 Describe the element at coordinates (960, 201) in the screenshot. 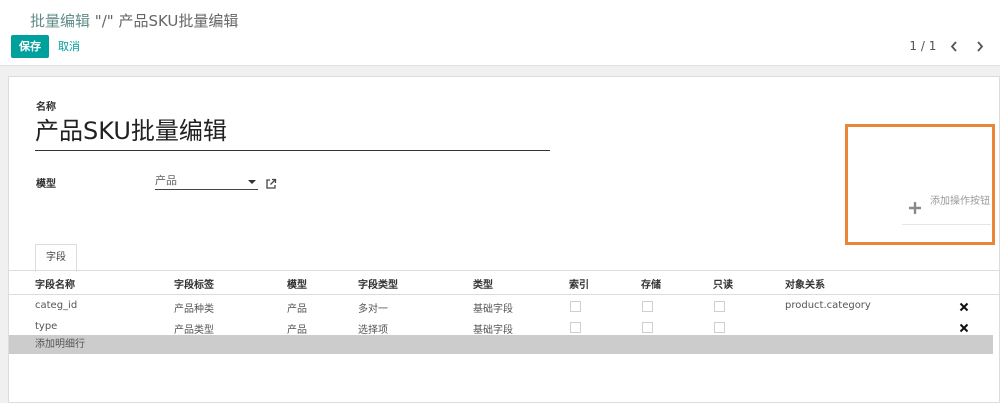

I see `add-action-label: 添加操作按钮` at that location.